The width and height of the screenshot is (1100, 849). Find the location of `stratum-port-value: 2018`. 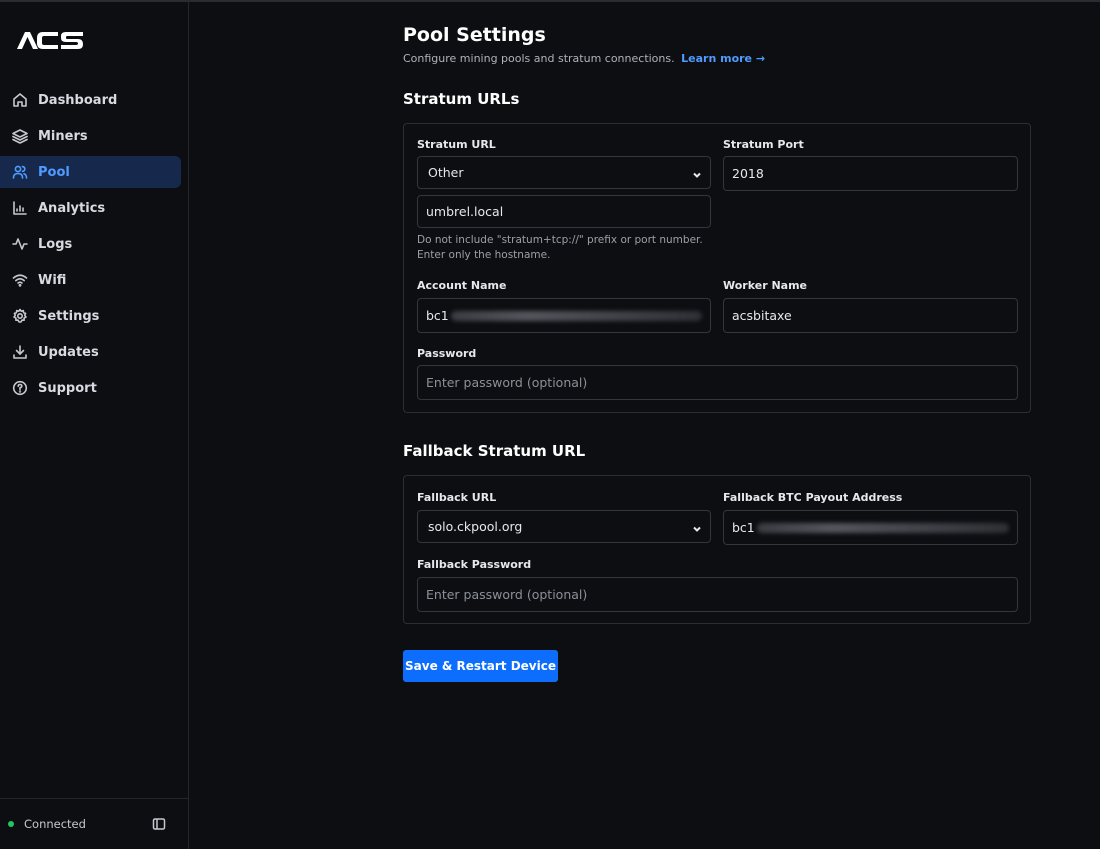

stratum-port-value: 2018 is located at coordinates (748, 173).